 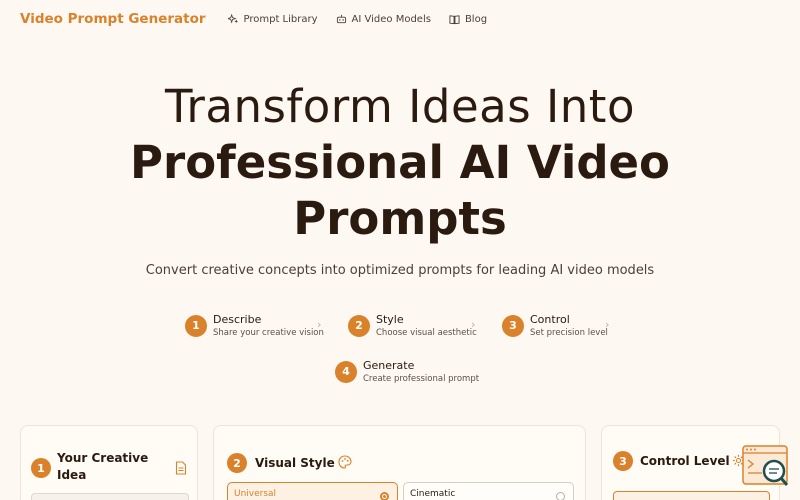 I want to click on step-generate: 4 Generate Create professional prompt, so click(x=407, y=371).